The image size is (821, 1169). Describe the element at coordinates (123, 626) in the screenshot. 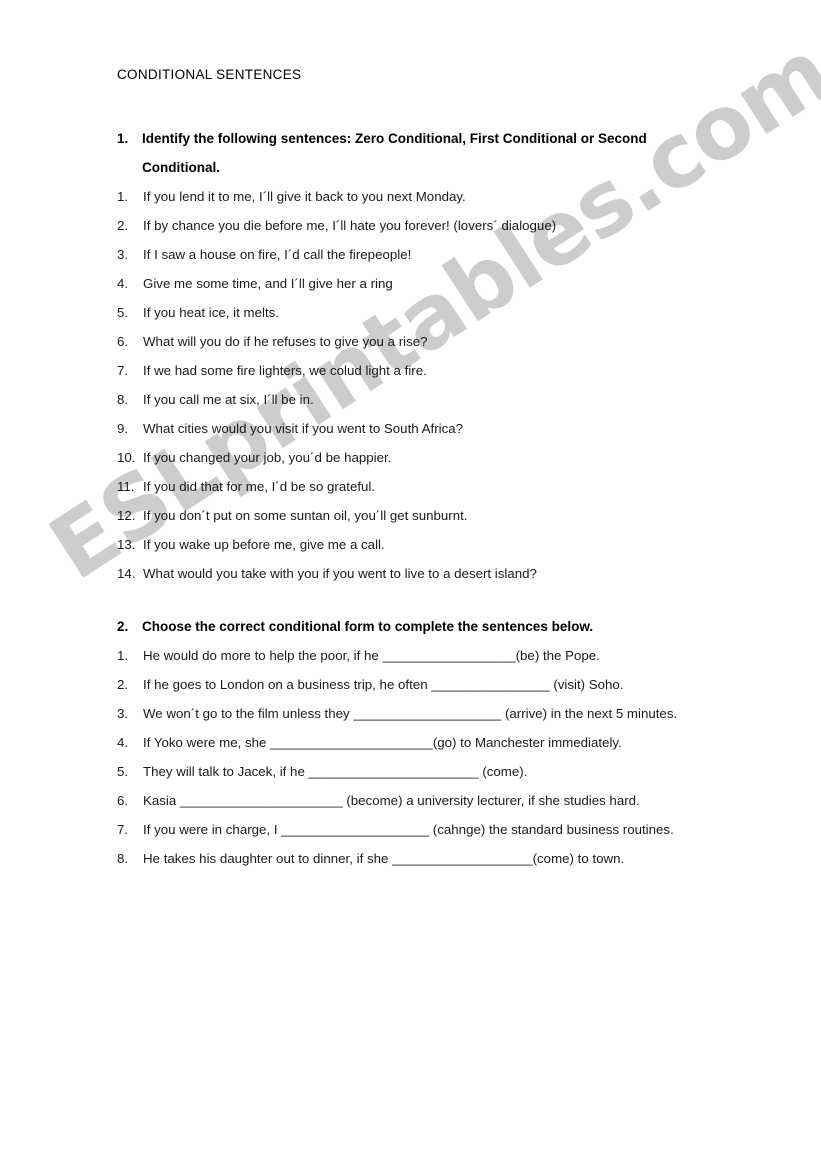

I see `section-2-number: 2.` at that location.